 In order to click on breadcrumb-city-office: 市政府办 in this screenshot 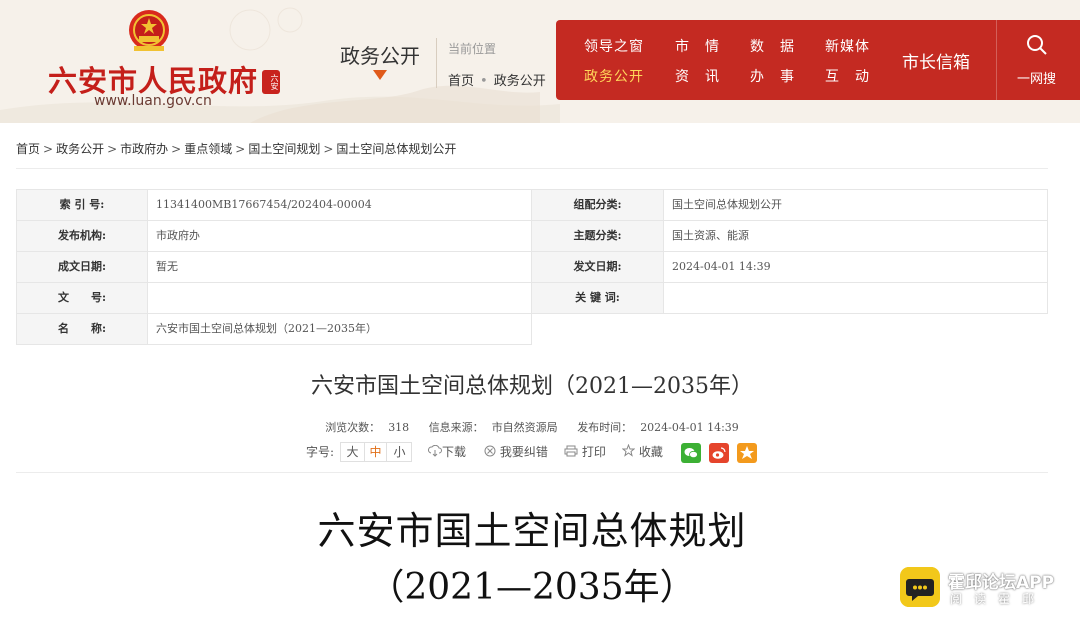, I will do `click(144, 149)`.